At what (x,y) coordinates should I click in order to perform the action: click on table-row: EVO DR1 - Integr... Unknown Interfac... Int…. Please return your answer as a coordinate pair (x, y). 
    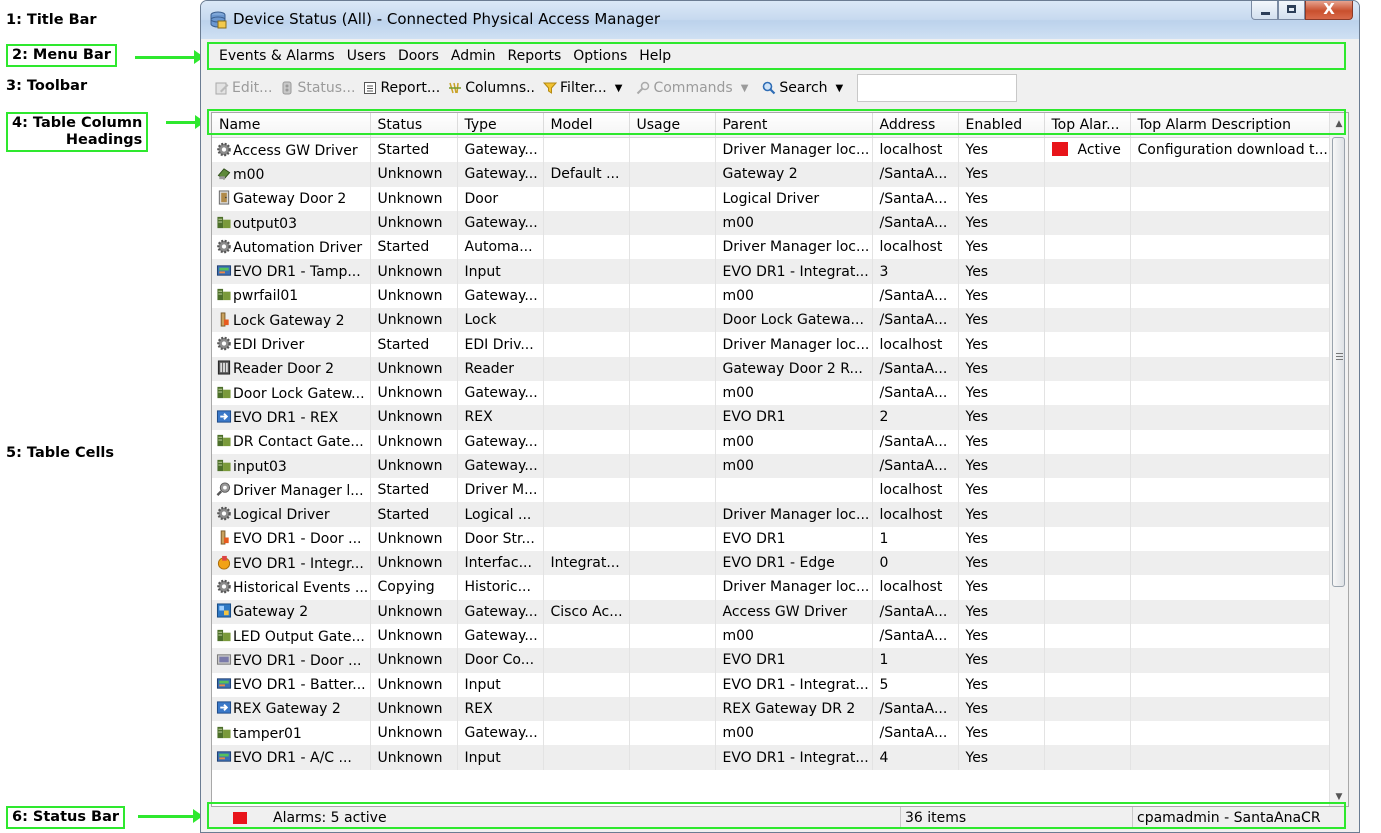
    Looking at the image, I should click on (772, 563).